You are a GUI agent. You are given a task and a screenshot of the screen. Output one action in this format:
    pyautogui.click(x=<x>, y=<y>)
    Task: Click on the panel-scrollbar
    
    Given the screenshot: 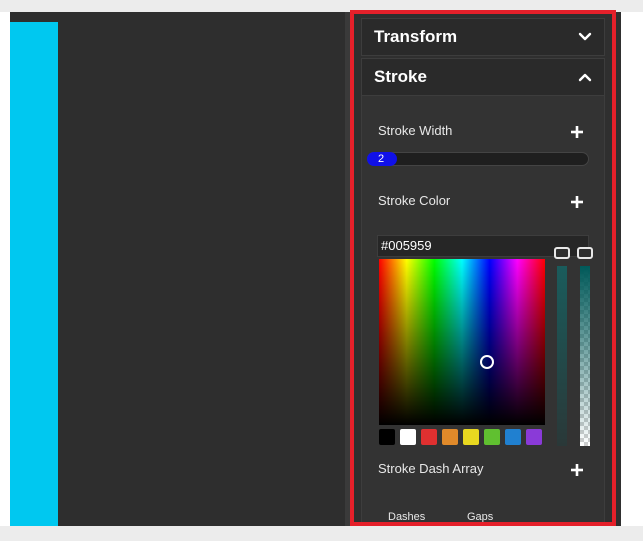 What is the action you would take?
    pyautogui.click(x=633, y=189)
    